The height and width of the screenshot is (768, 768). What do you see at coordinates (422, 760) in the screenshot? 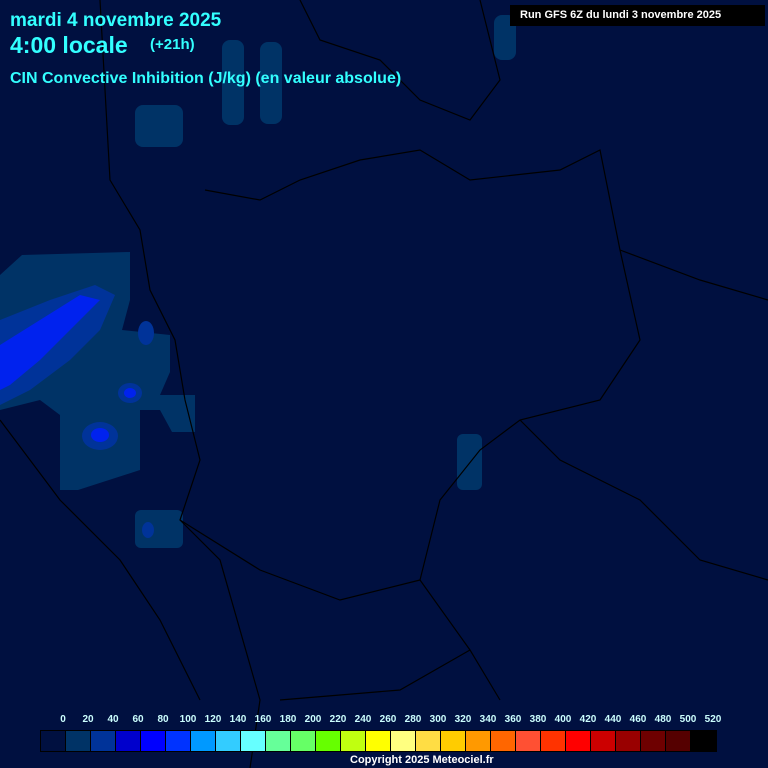
I see `copyright: Copyright 2025 Meteociel.fr` at bounding box center [422, 760].